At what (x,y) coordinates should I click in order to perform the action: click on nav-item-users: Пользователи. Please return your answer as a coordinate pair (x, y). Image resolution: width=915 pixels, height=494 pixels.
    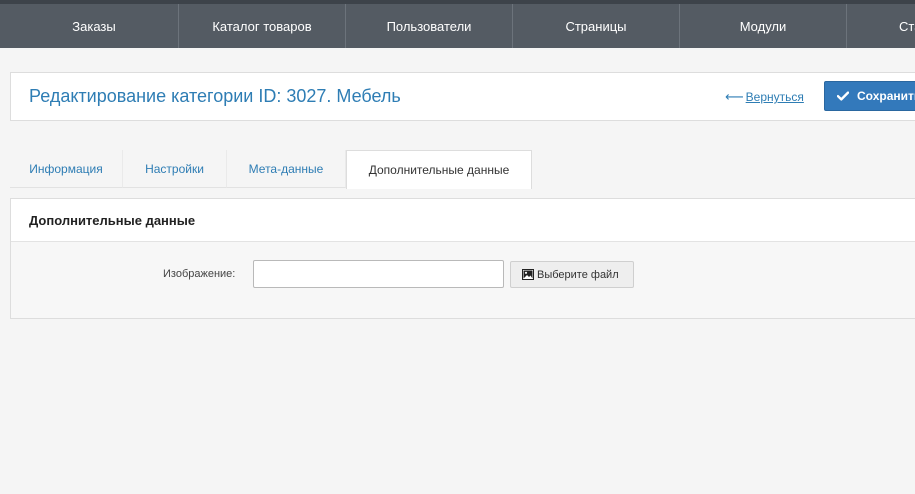
    Looking at the image, I should click on (428, 26).